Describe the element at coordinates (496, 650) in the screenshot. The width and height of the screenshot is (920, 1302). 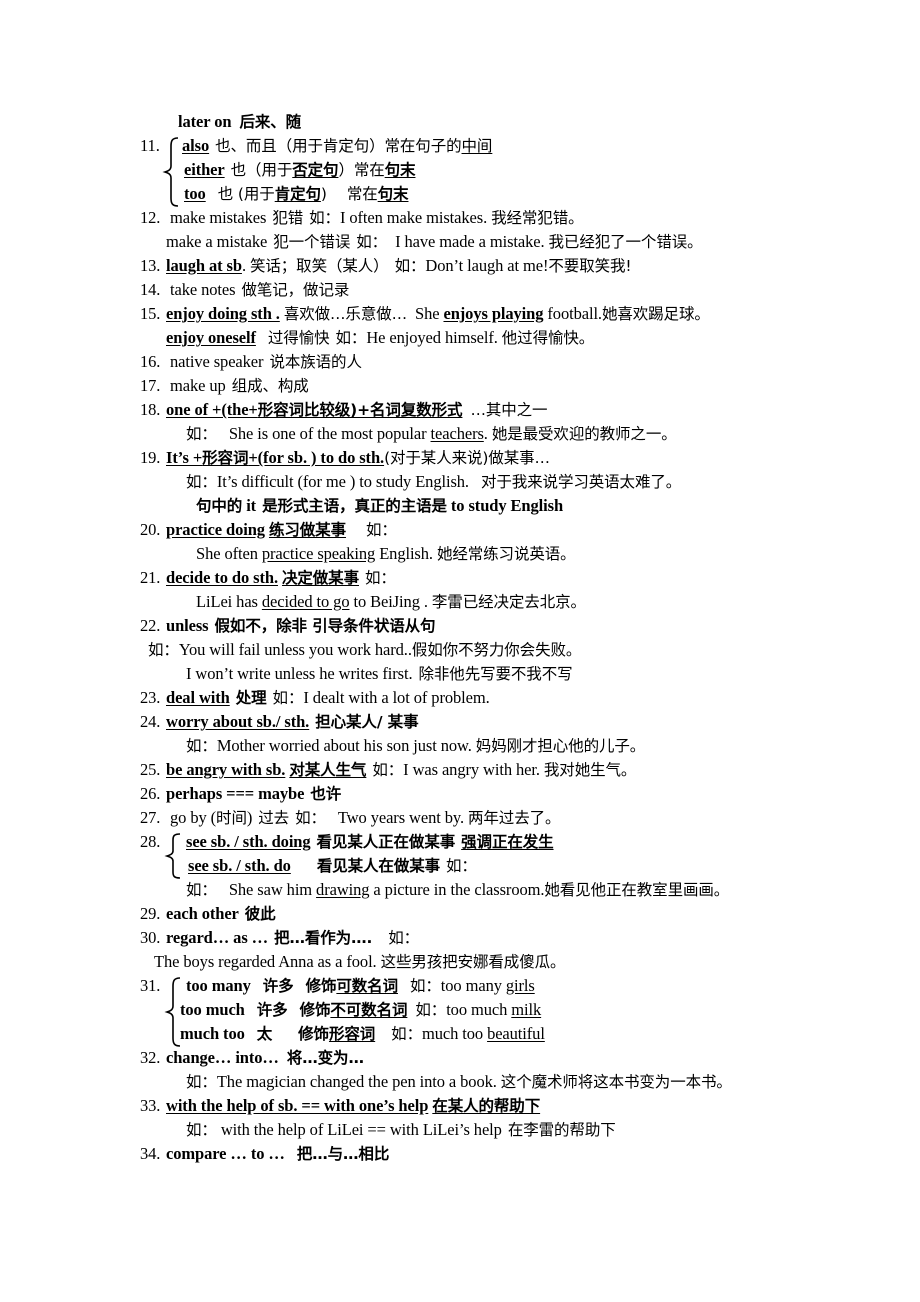
I see `example-cn-22a: 假如你不努力你会失败。` at that location.